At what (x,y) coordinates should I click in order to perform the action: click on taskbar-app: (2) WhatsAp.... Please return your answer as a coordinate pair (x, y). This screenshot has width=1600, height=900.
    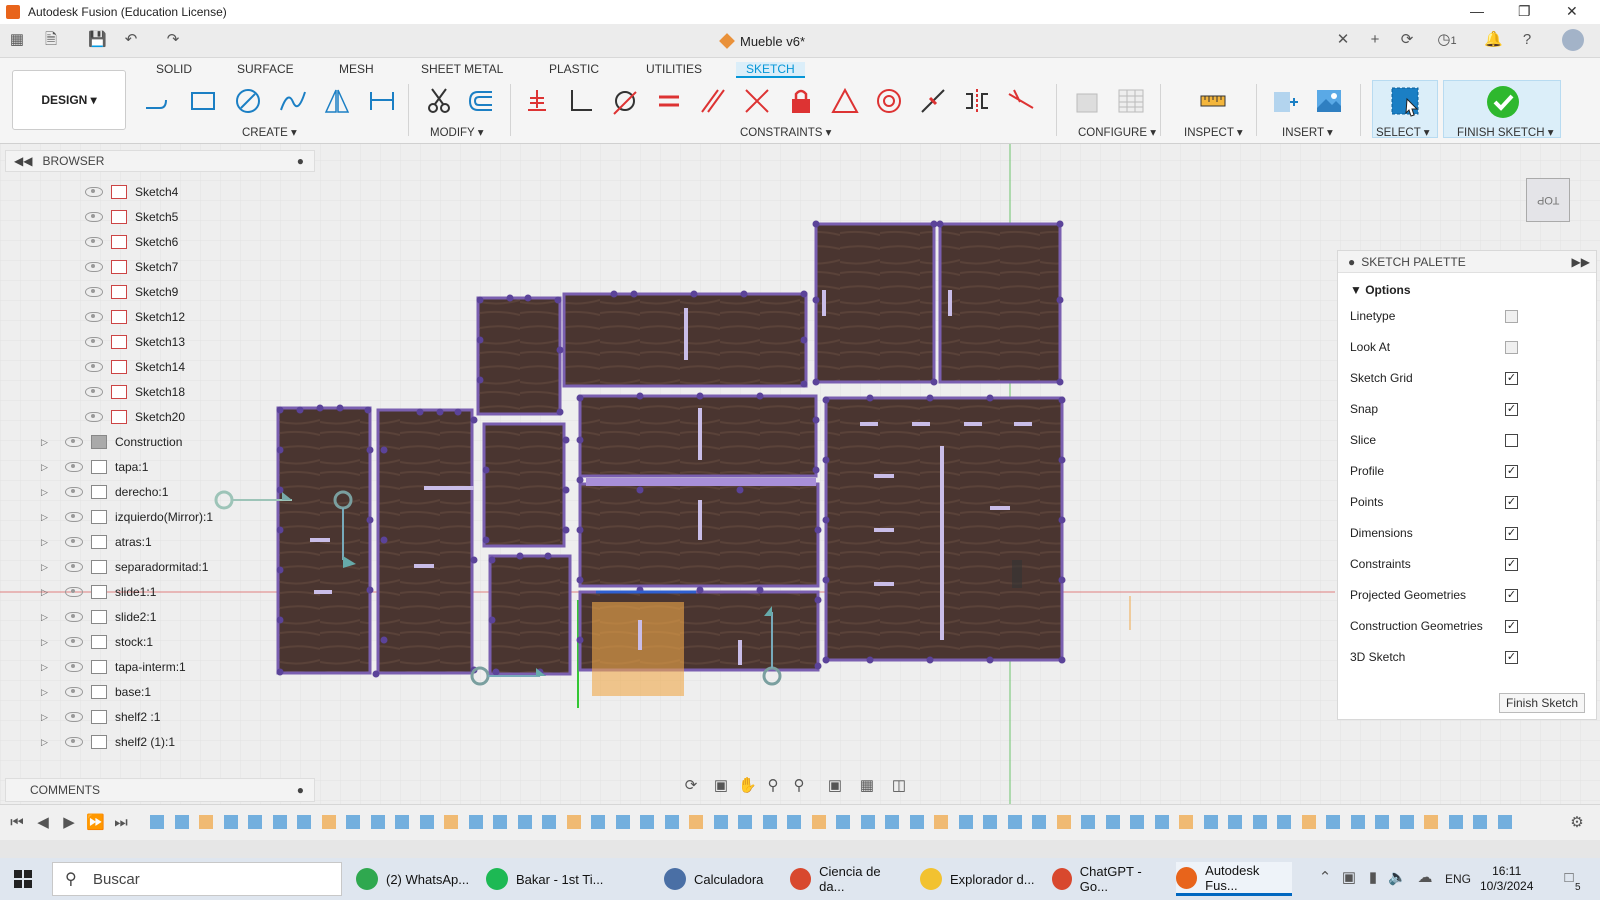
    Looking at the image, I should click on (415, 879).